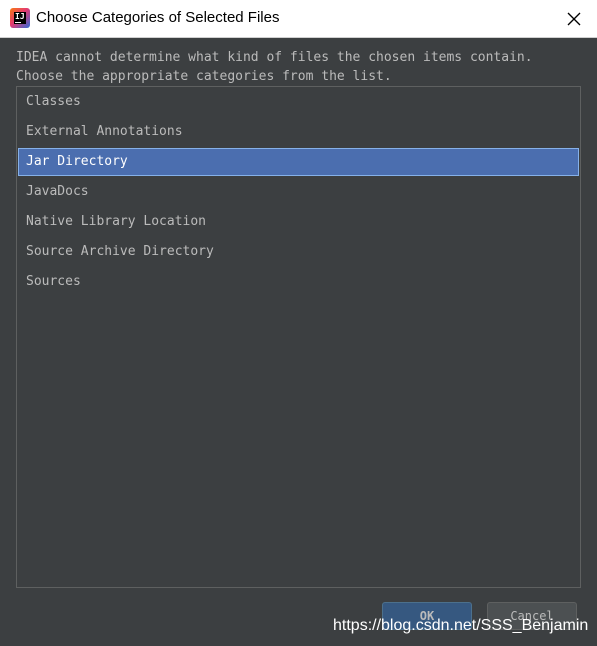  Describe the element at coordinates (298, 162) in the screenshot. I see `list-item-jar-directory: Jar Directory` at that location.